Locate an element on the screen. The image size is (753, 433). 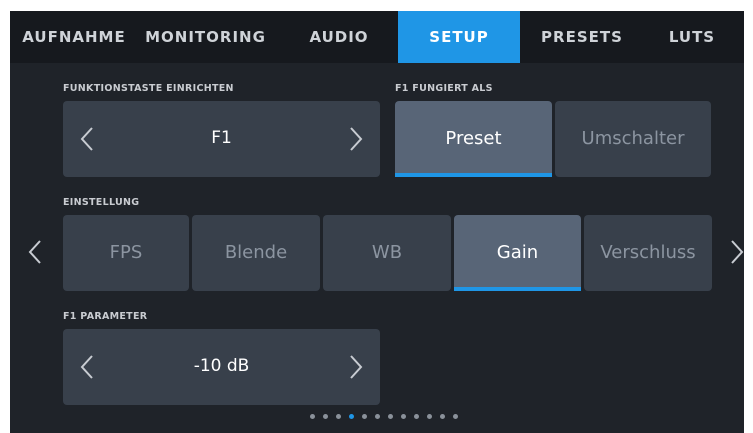
tab-luts: LUTS is located at coordinates (692, 37).